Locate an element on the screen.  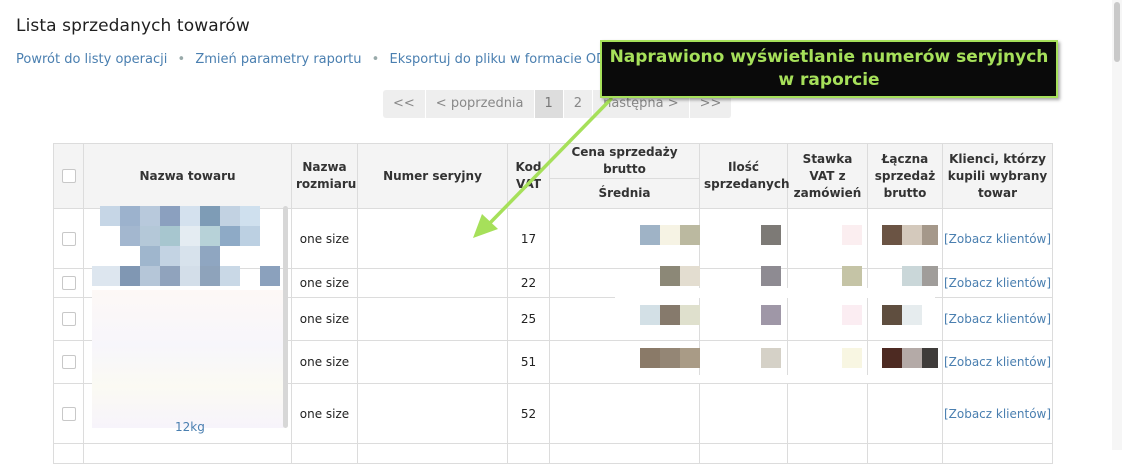
page-scrollbar is located at coordinates (1117, 225).